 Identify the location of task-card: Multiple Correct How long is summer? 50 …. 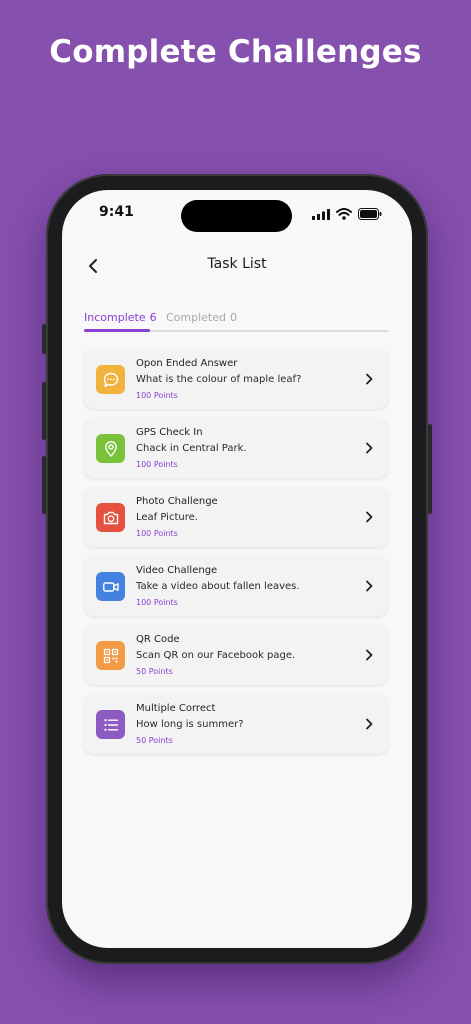
(236, 724).